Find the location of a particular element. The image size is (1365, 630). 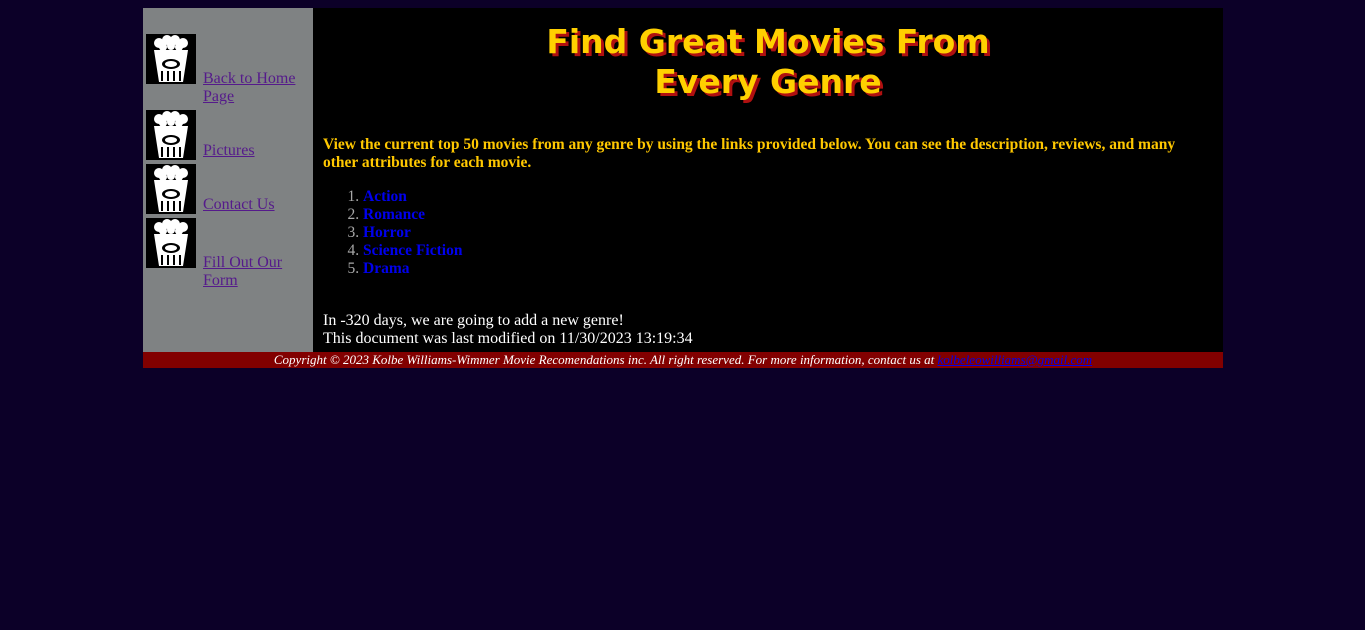

sidebar-item-label: Pictures is located at coordinates (253, 151).